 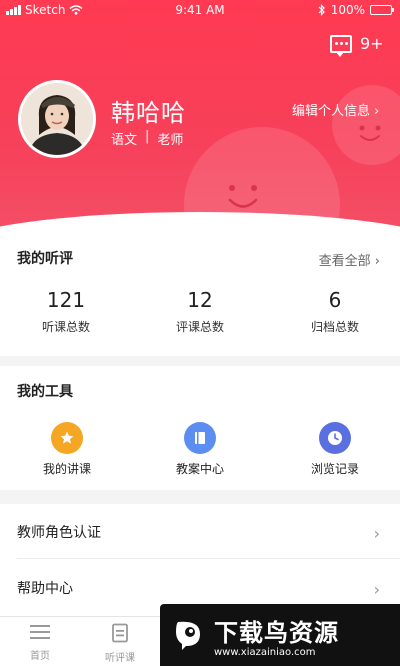 What do you see at coordinates (199, 469) in the screenshot?
I see `tool-label: 教案中心` at bounding box center [199, 469].